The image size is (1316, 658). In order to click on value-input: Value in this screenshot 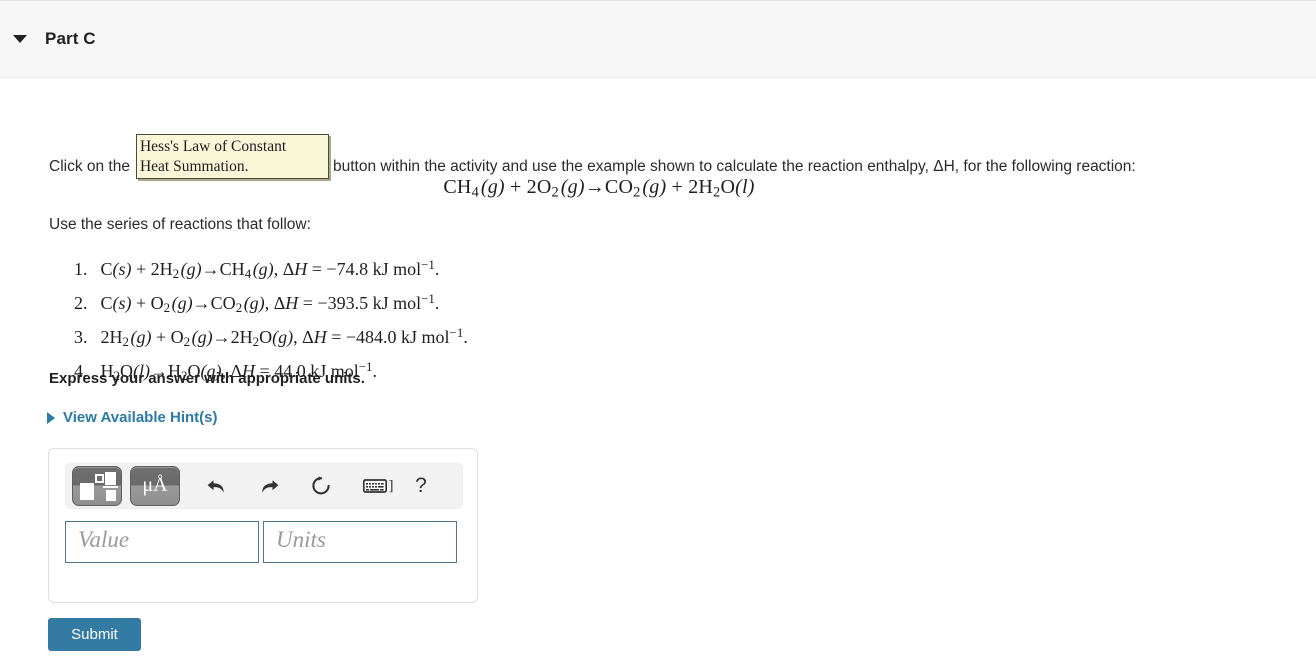, I will do `click(162, 542)`.